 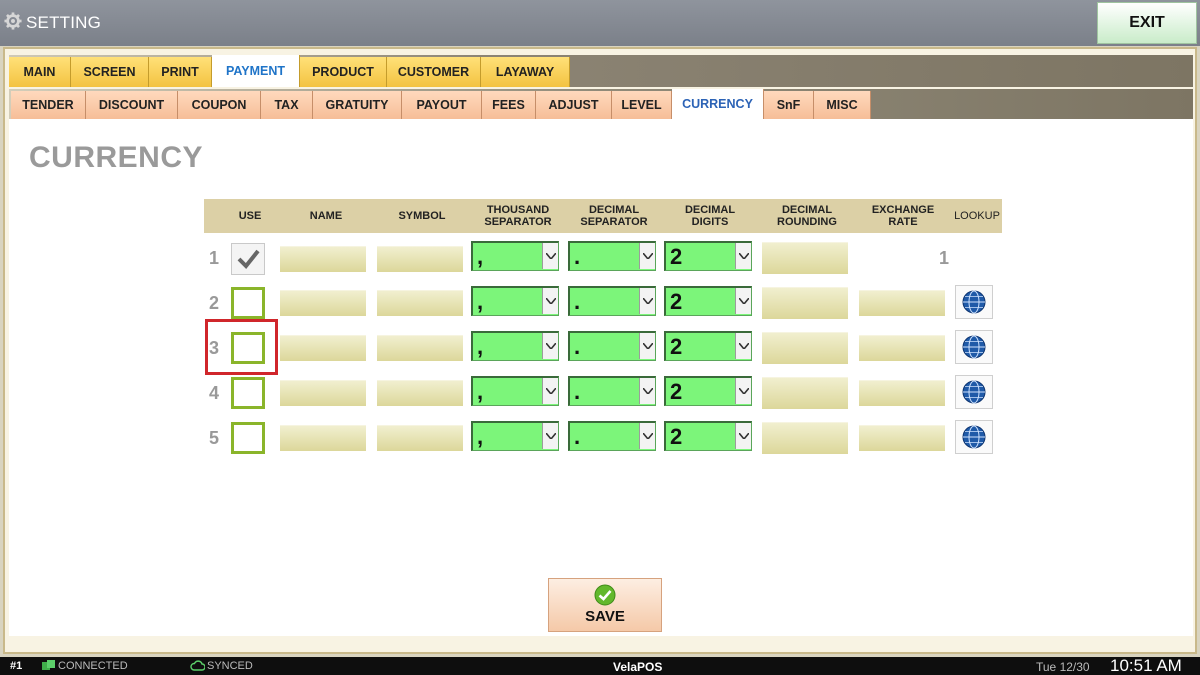 What do you see at coordinates (132, 105) in the screenshot?
I see `tab-discount: DISCOUNT` at bounding box center [132, 105].